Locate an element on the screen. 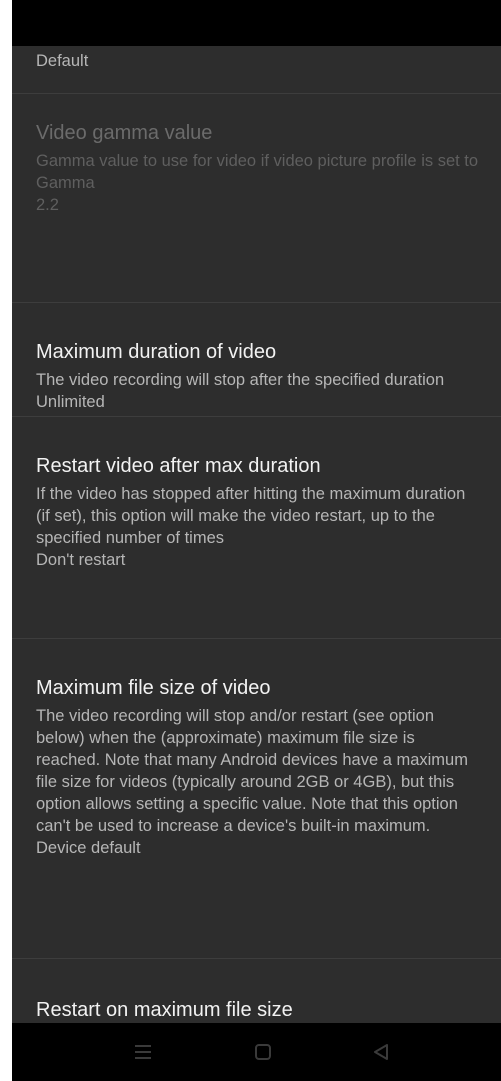 The width and height of the screenshot is (501, 1081). setting-title: Restart on maximum file size is located at coordinates (164, 1010).